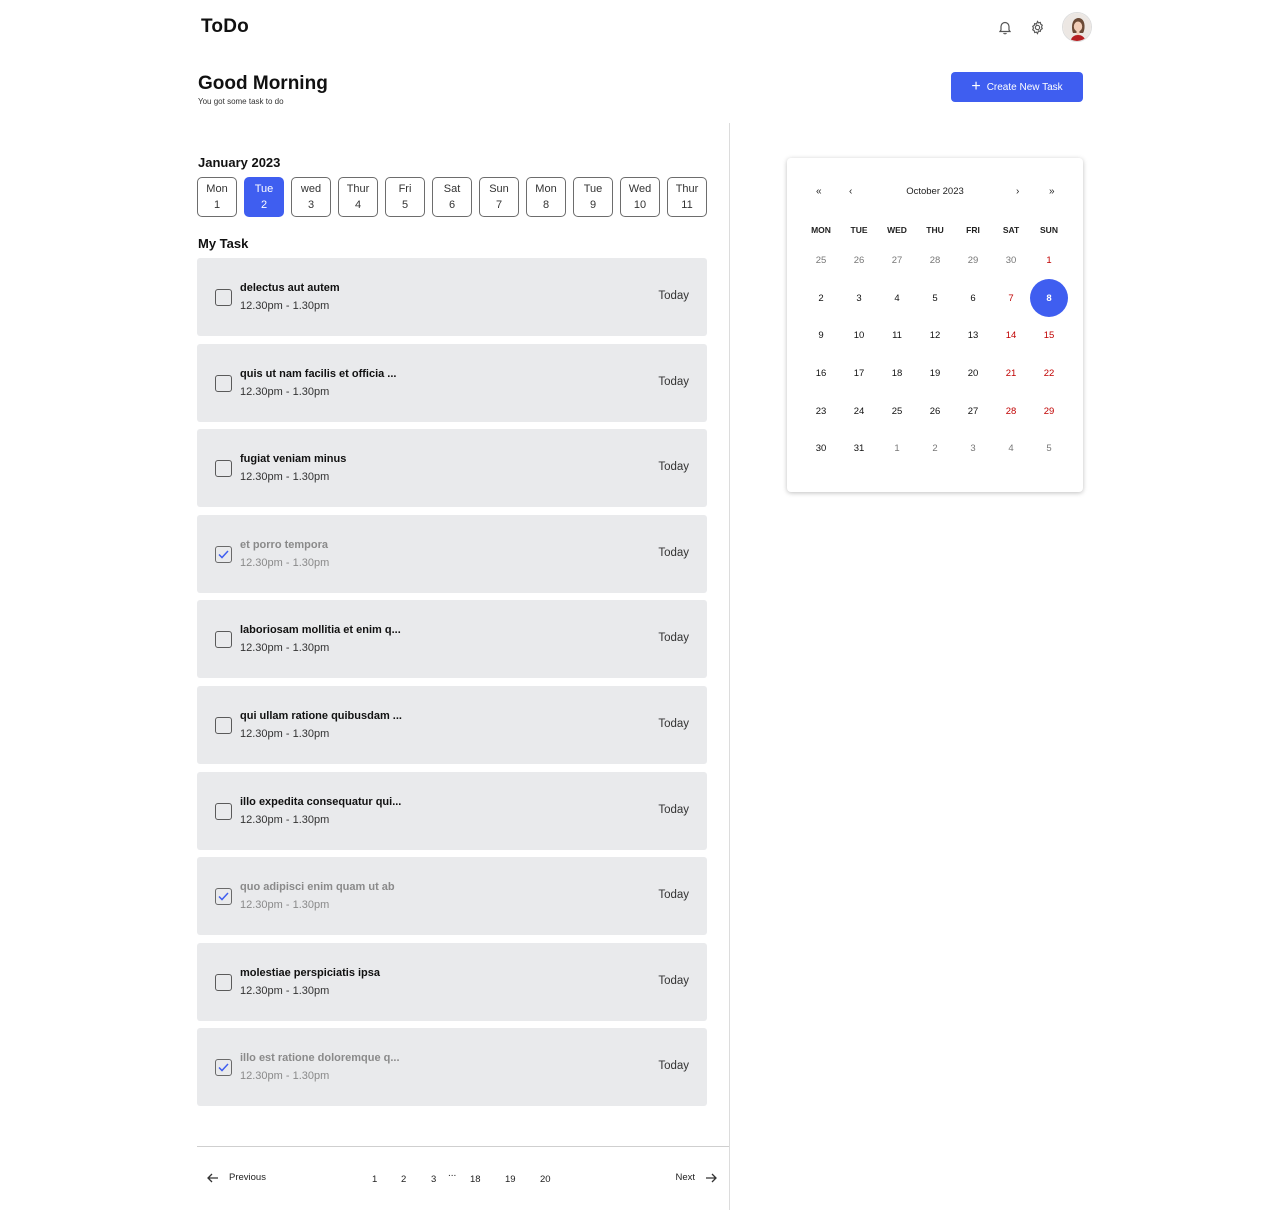 This screenshot has height=1210, width=1280. I want to click on calendar-day: 10, so click(859, 336).